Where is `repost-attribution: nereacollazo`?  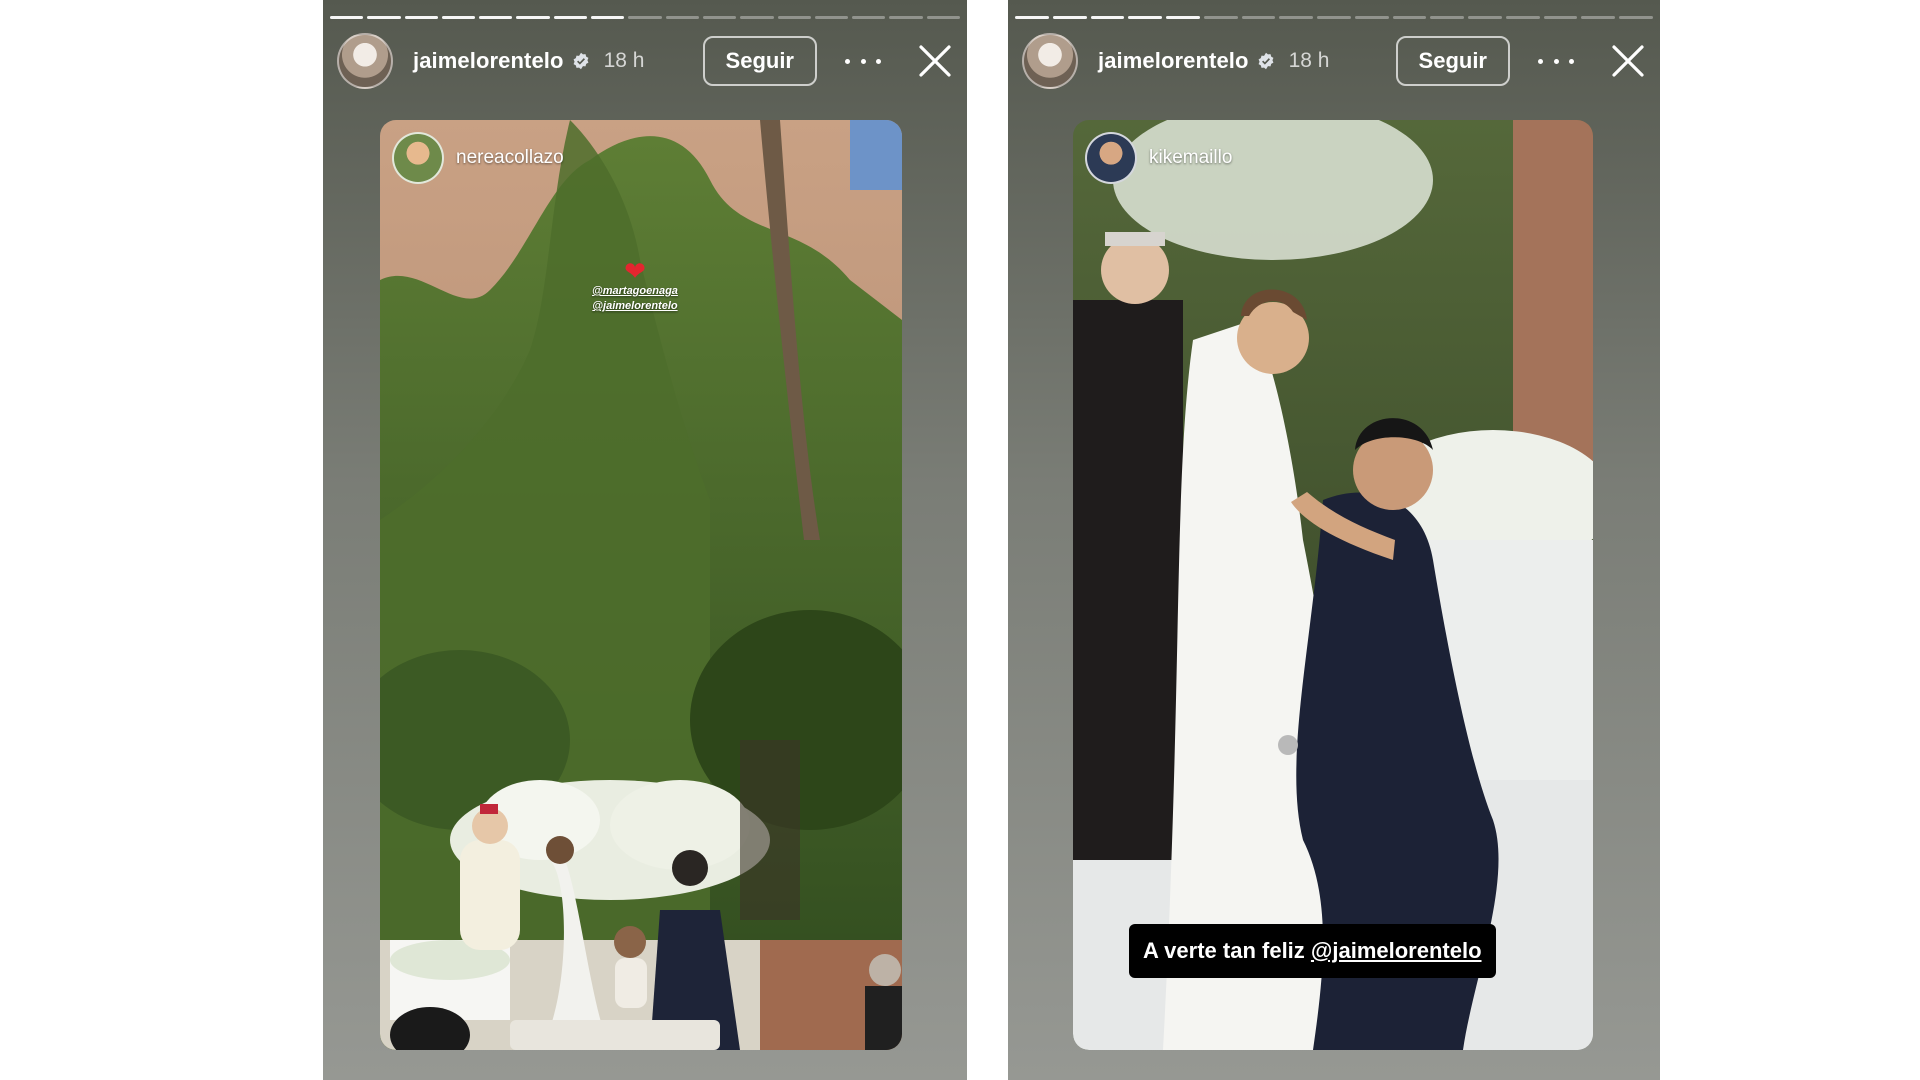 repost-attribution: nereacollazo is located at coordinates (478, 158).